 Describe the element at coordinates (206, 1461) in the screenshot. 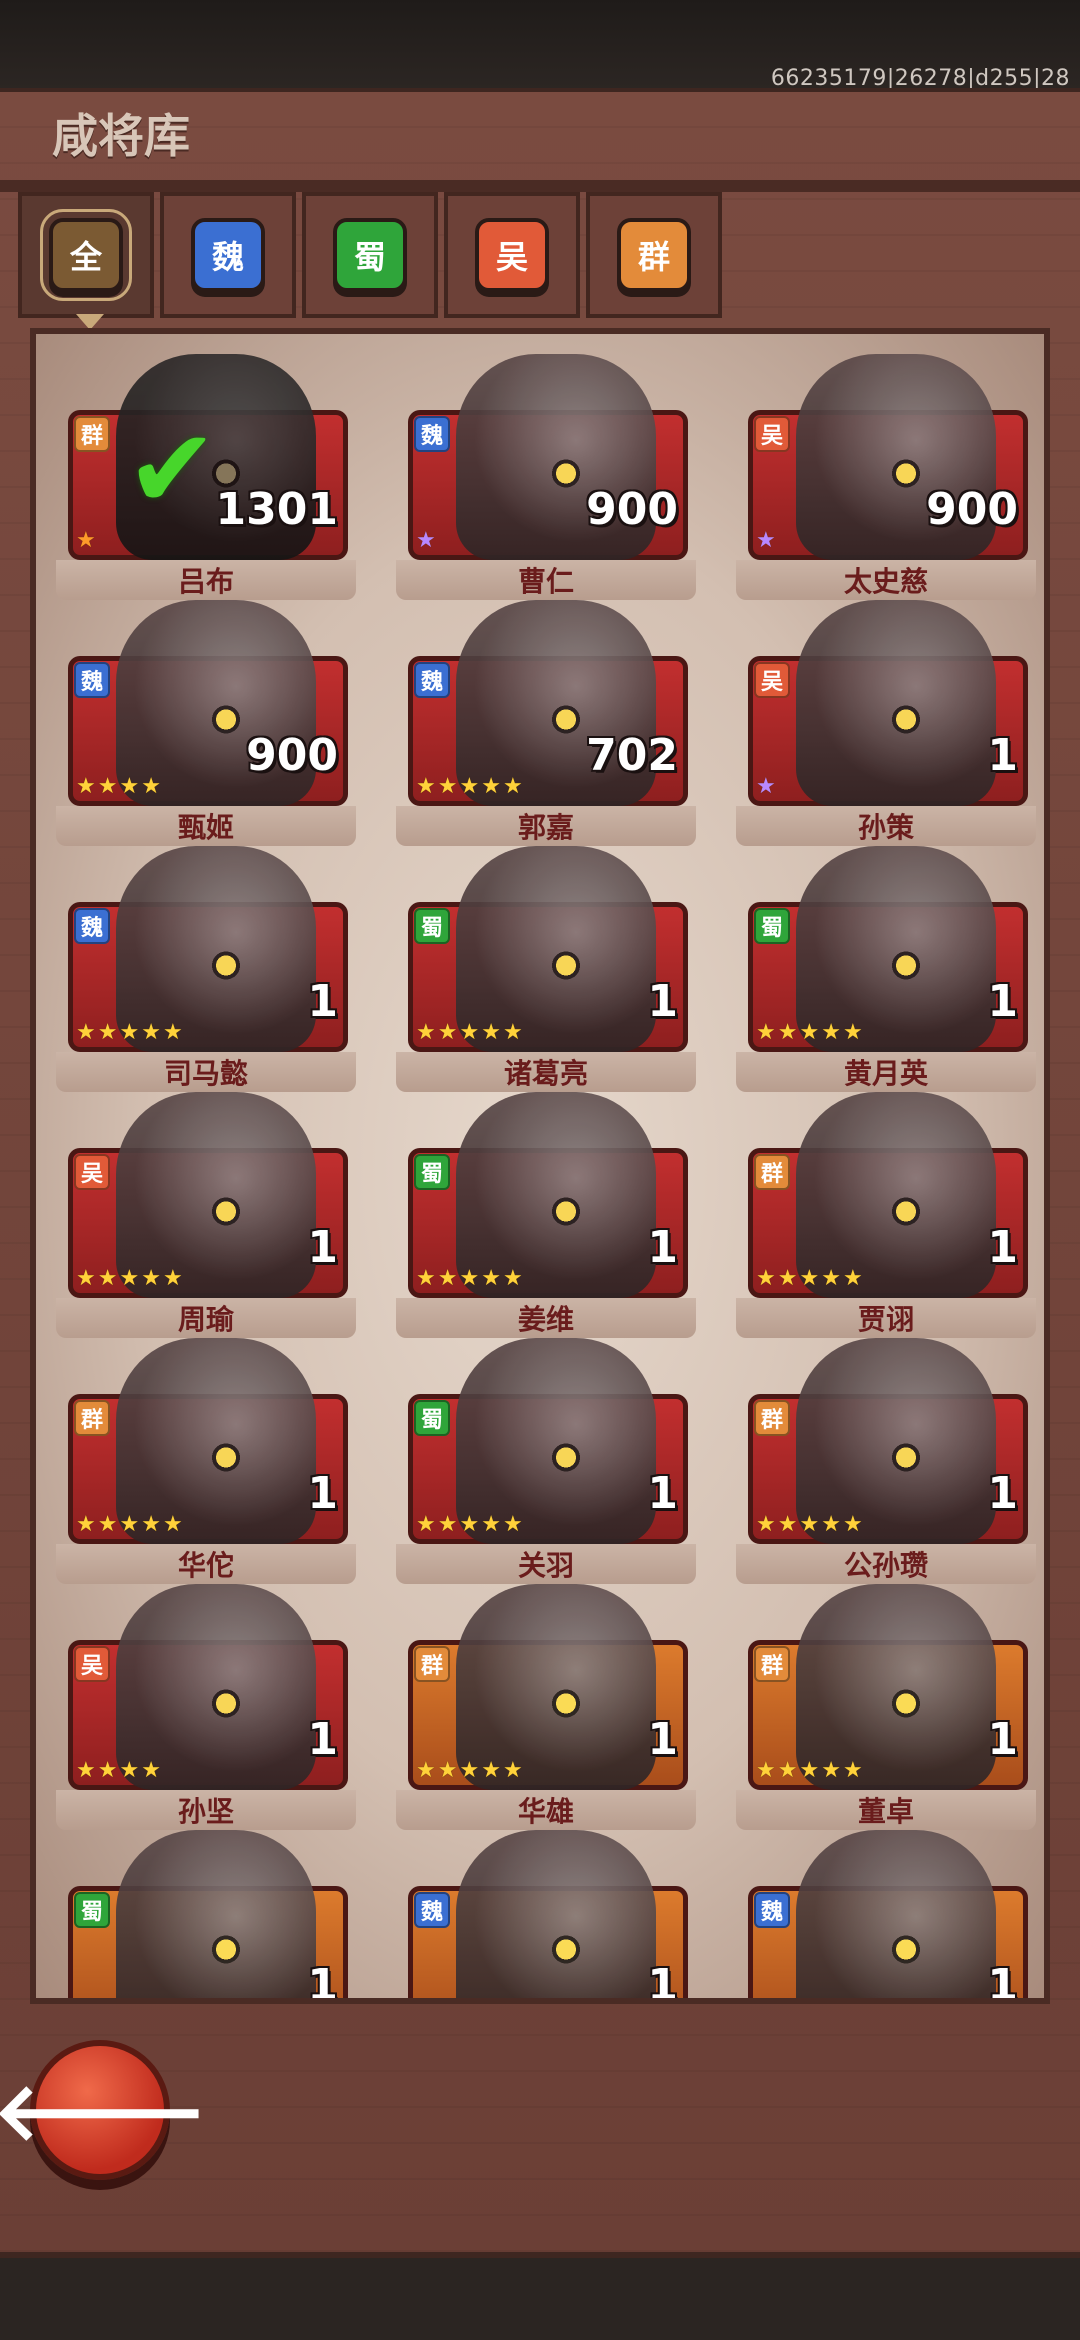

I see `hero-card: 群 1 ★ ★ ★ ★ ★ 华佗` at that location.